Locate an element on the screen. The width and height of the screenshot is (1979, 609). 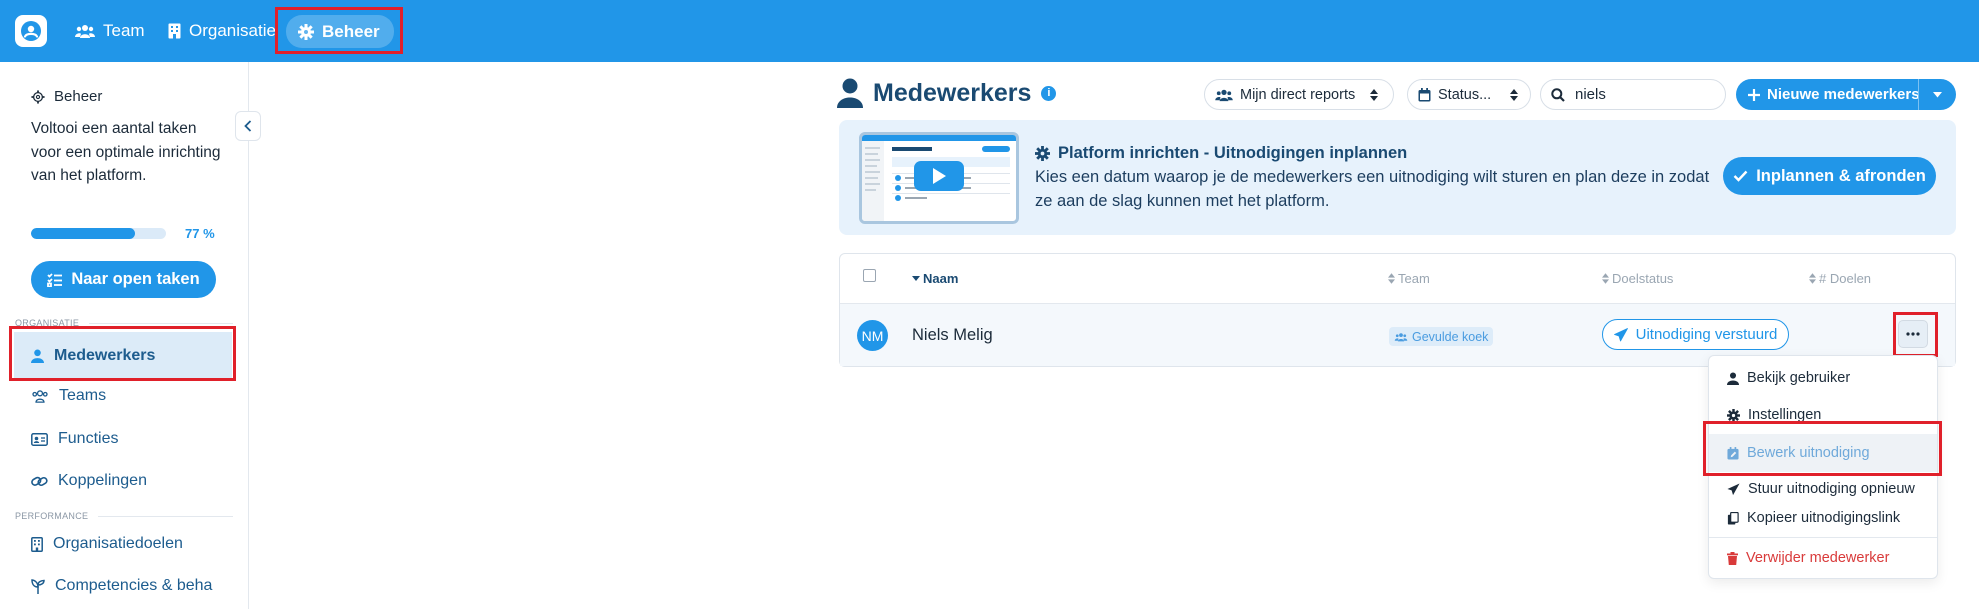
row-actions-button is located at coordinates (1913, 334).